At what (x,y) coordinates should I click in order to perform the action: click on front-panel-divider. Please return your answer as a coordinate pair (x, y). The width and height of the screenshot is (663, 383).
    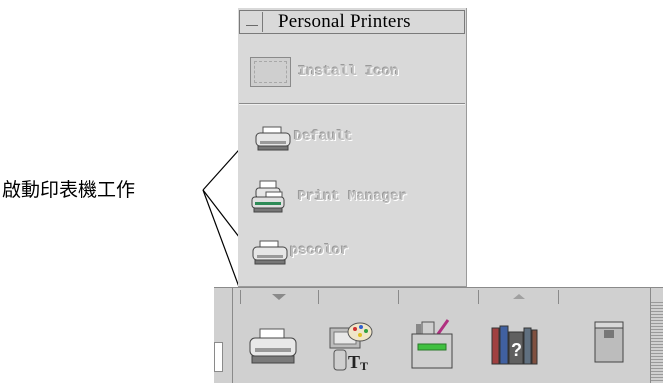
    Looking at the image, I should click on (232, 335).